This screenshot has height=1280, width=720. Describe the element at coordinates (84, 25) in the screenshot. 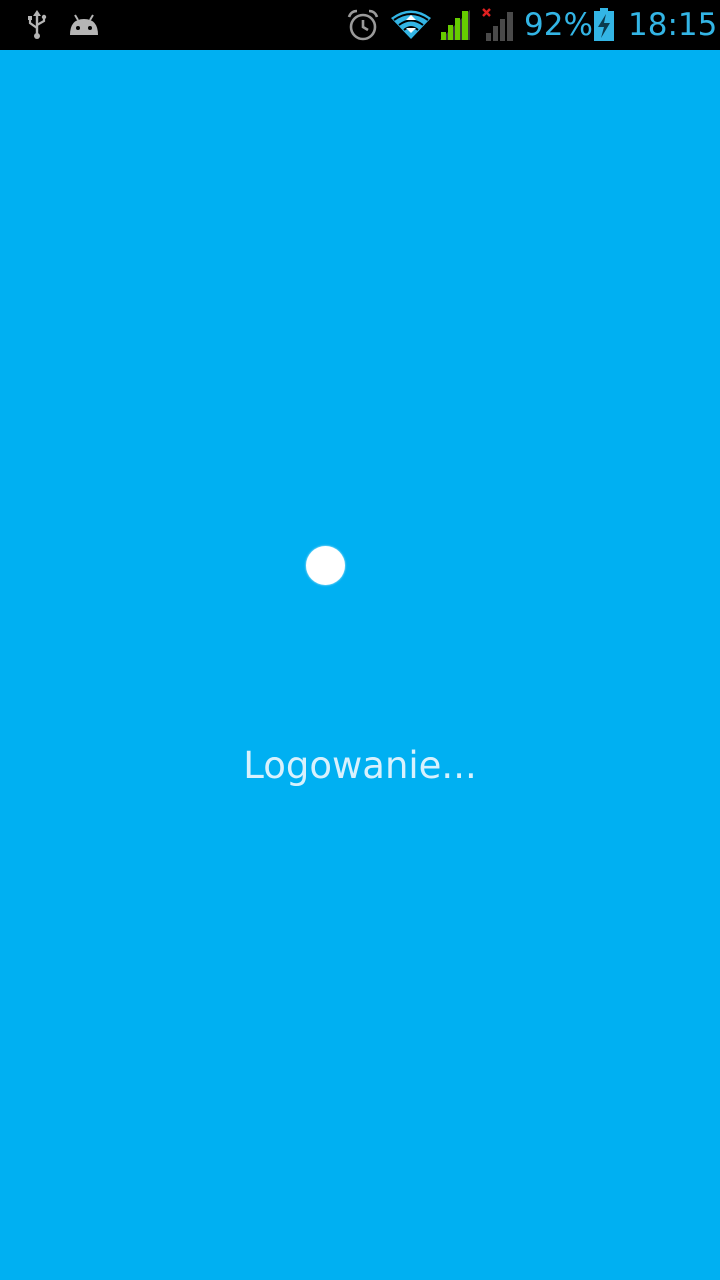

I see `android-debug-icon` at that location.